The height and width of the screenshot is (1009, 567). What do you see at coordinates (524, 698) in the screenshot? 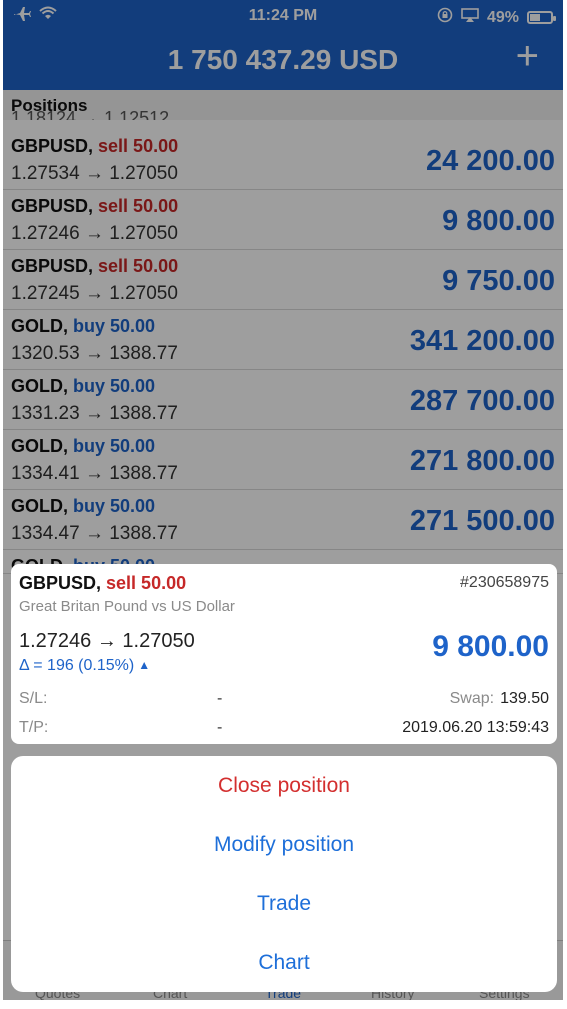
I see `swap-value: 139.50` at bounding box center [524, 698].